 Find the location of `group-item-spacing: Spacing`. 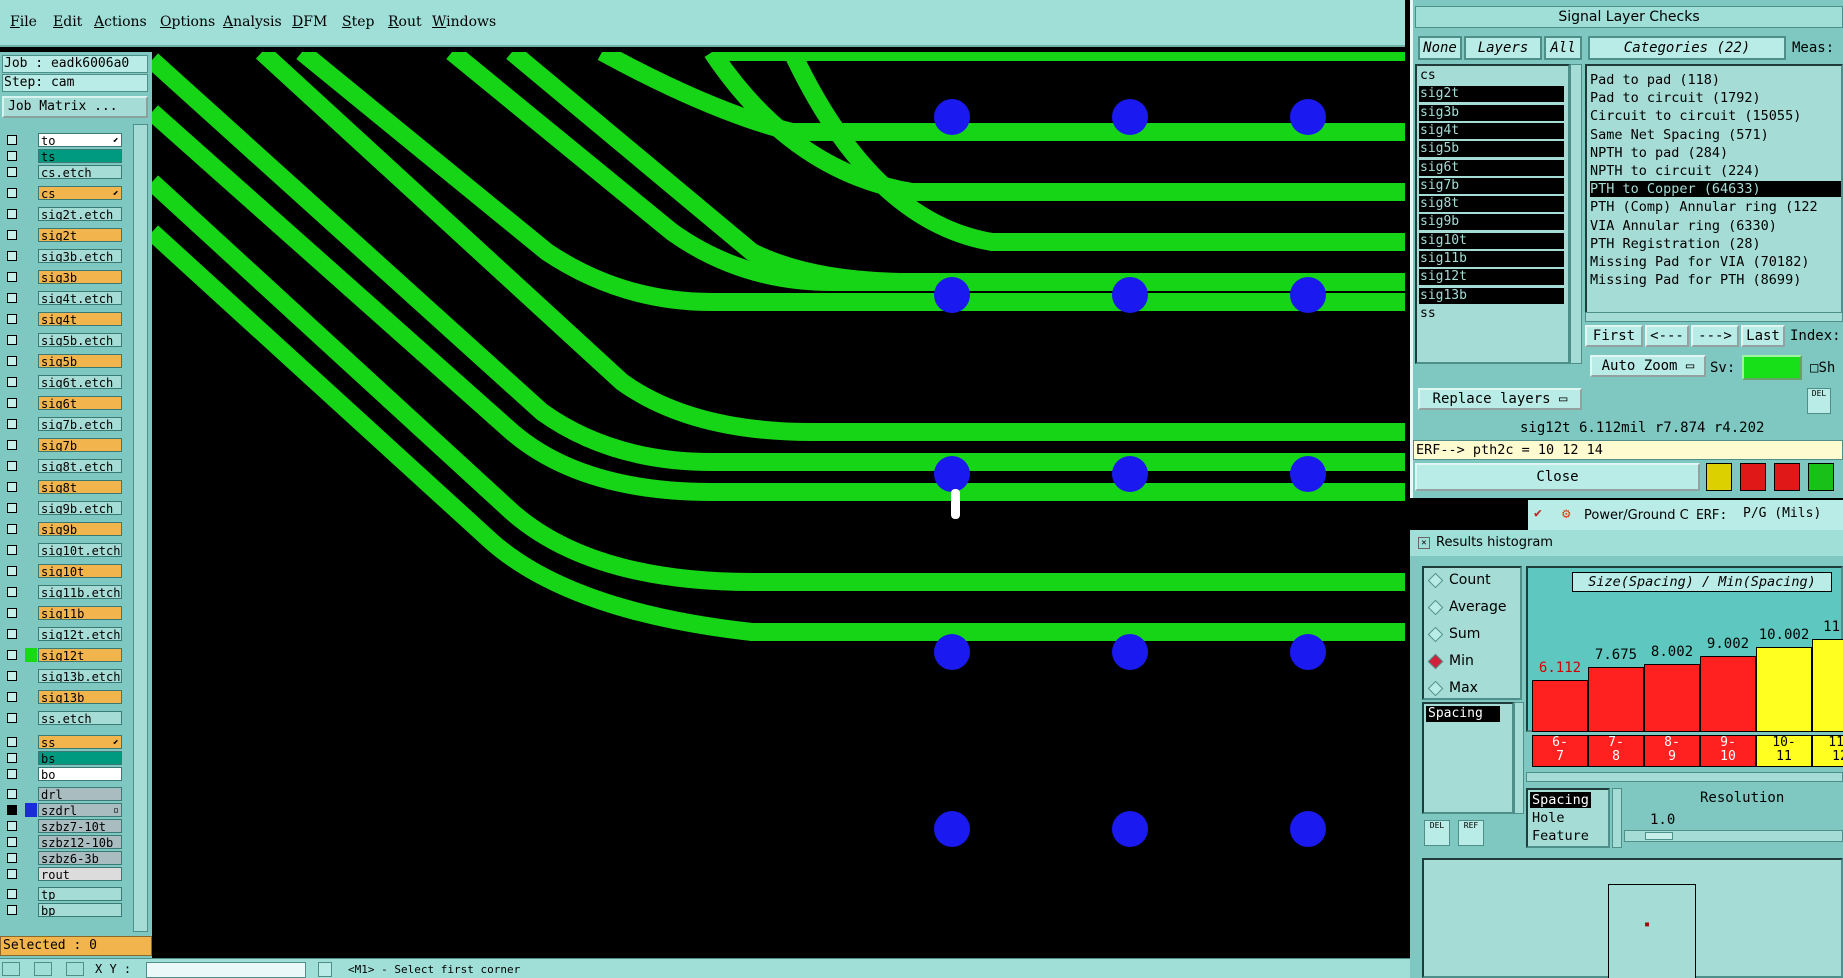

group-item-spacing: Spacing is located at coordinates (1560, 800).